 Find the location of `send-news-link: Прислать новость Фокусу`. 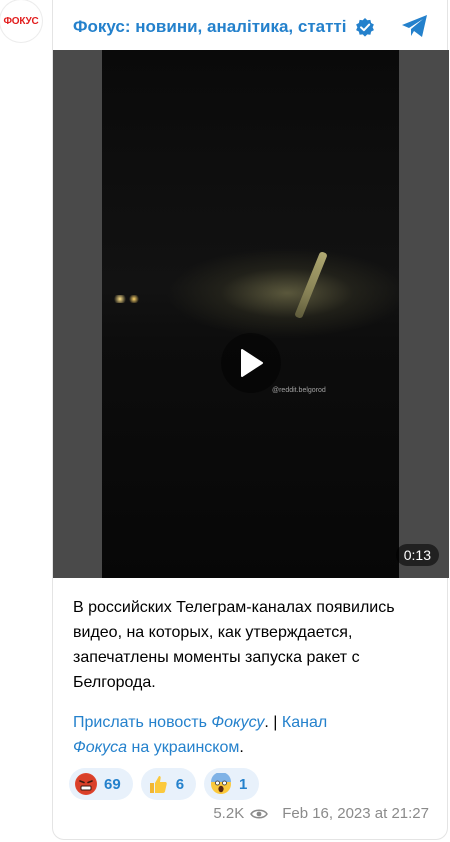

send-news-link: Прислать новость Фокусу is located at coordinates (168, 722).